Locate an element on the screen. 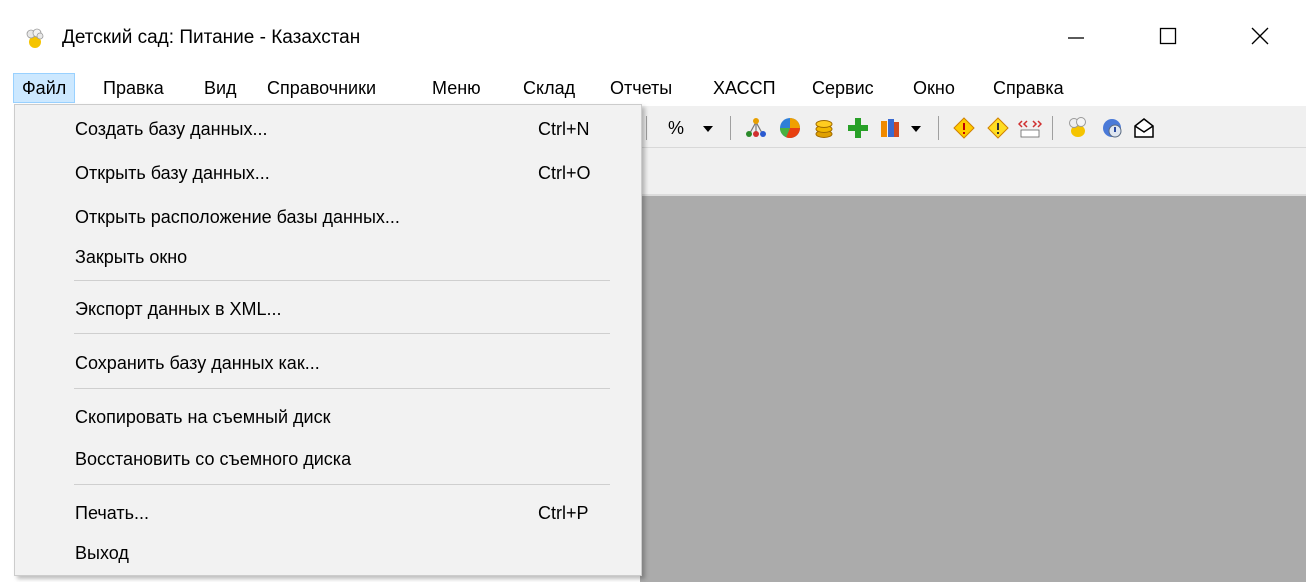  secondary-toolbar is located at coordinates (973, 171).